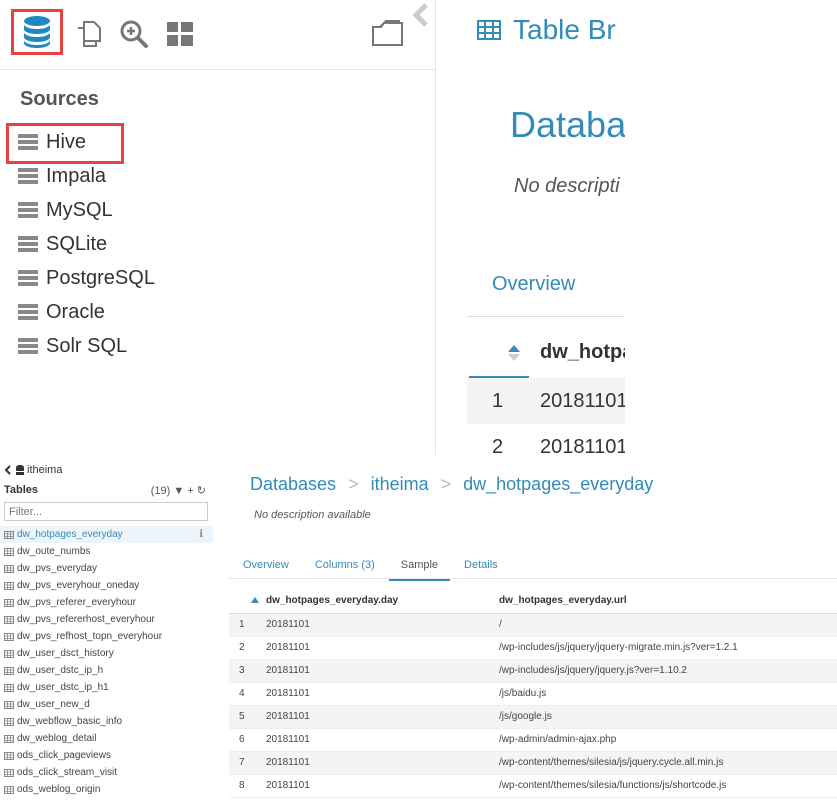 This screenshot has height=808, width=837. What do you see at coordinates (498, 401) in the screenshot?
I see `row-number: 1` at bounding box center [498, 401].